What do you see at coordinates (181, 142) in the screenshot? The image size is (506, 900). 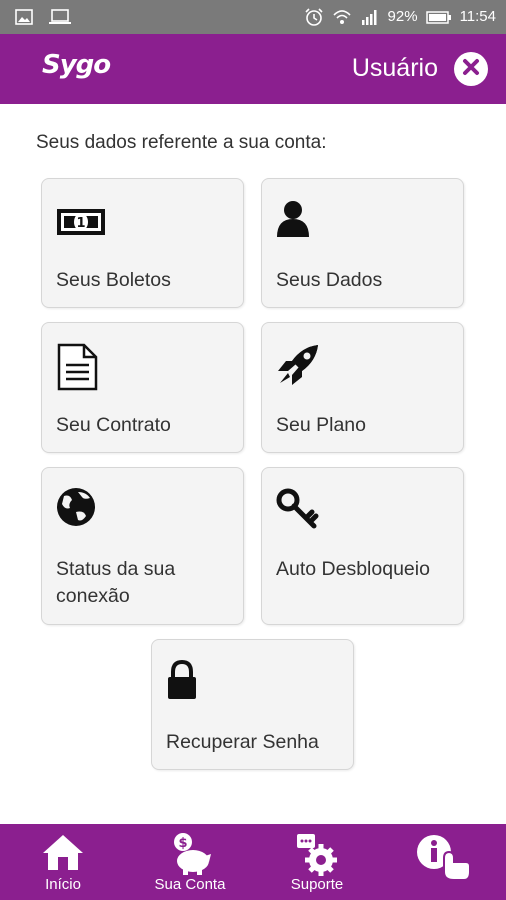 I see `intro-text: Seus dados referente a sua conta:` at bounding box center [181, 142].